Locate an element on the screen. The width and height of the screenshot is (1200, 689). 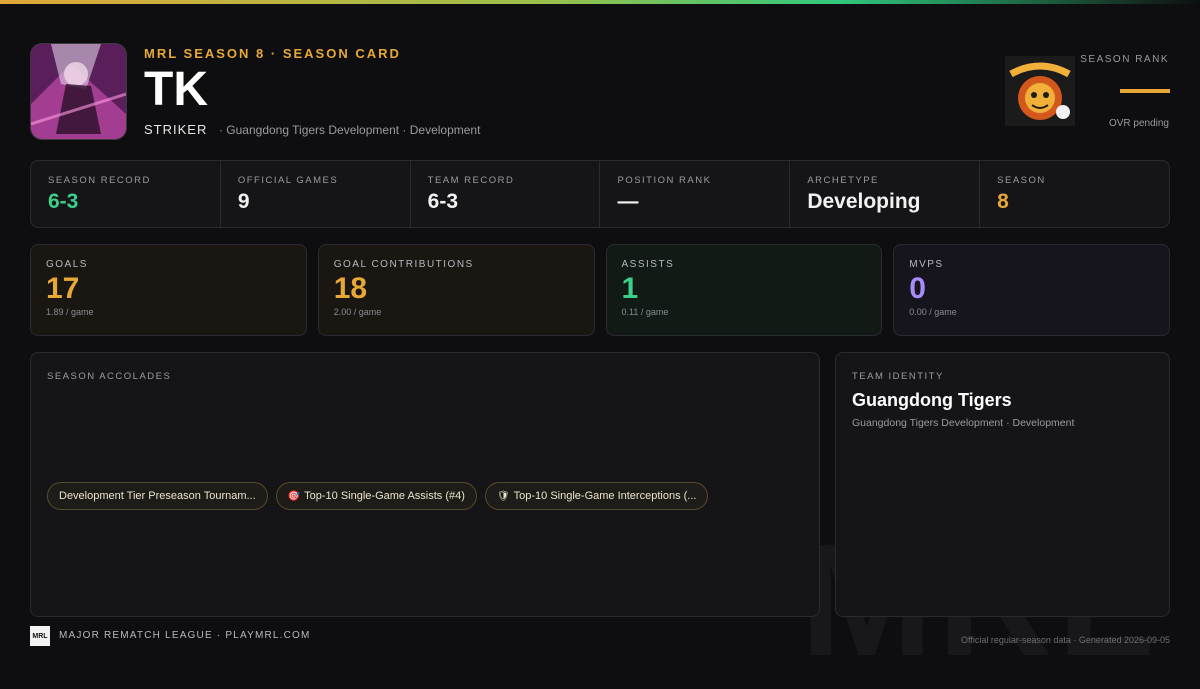
stat-label: TEAM RECORD is located at coordinates (471, 180).